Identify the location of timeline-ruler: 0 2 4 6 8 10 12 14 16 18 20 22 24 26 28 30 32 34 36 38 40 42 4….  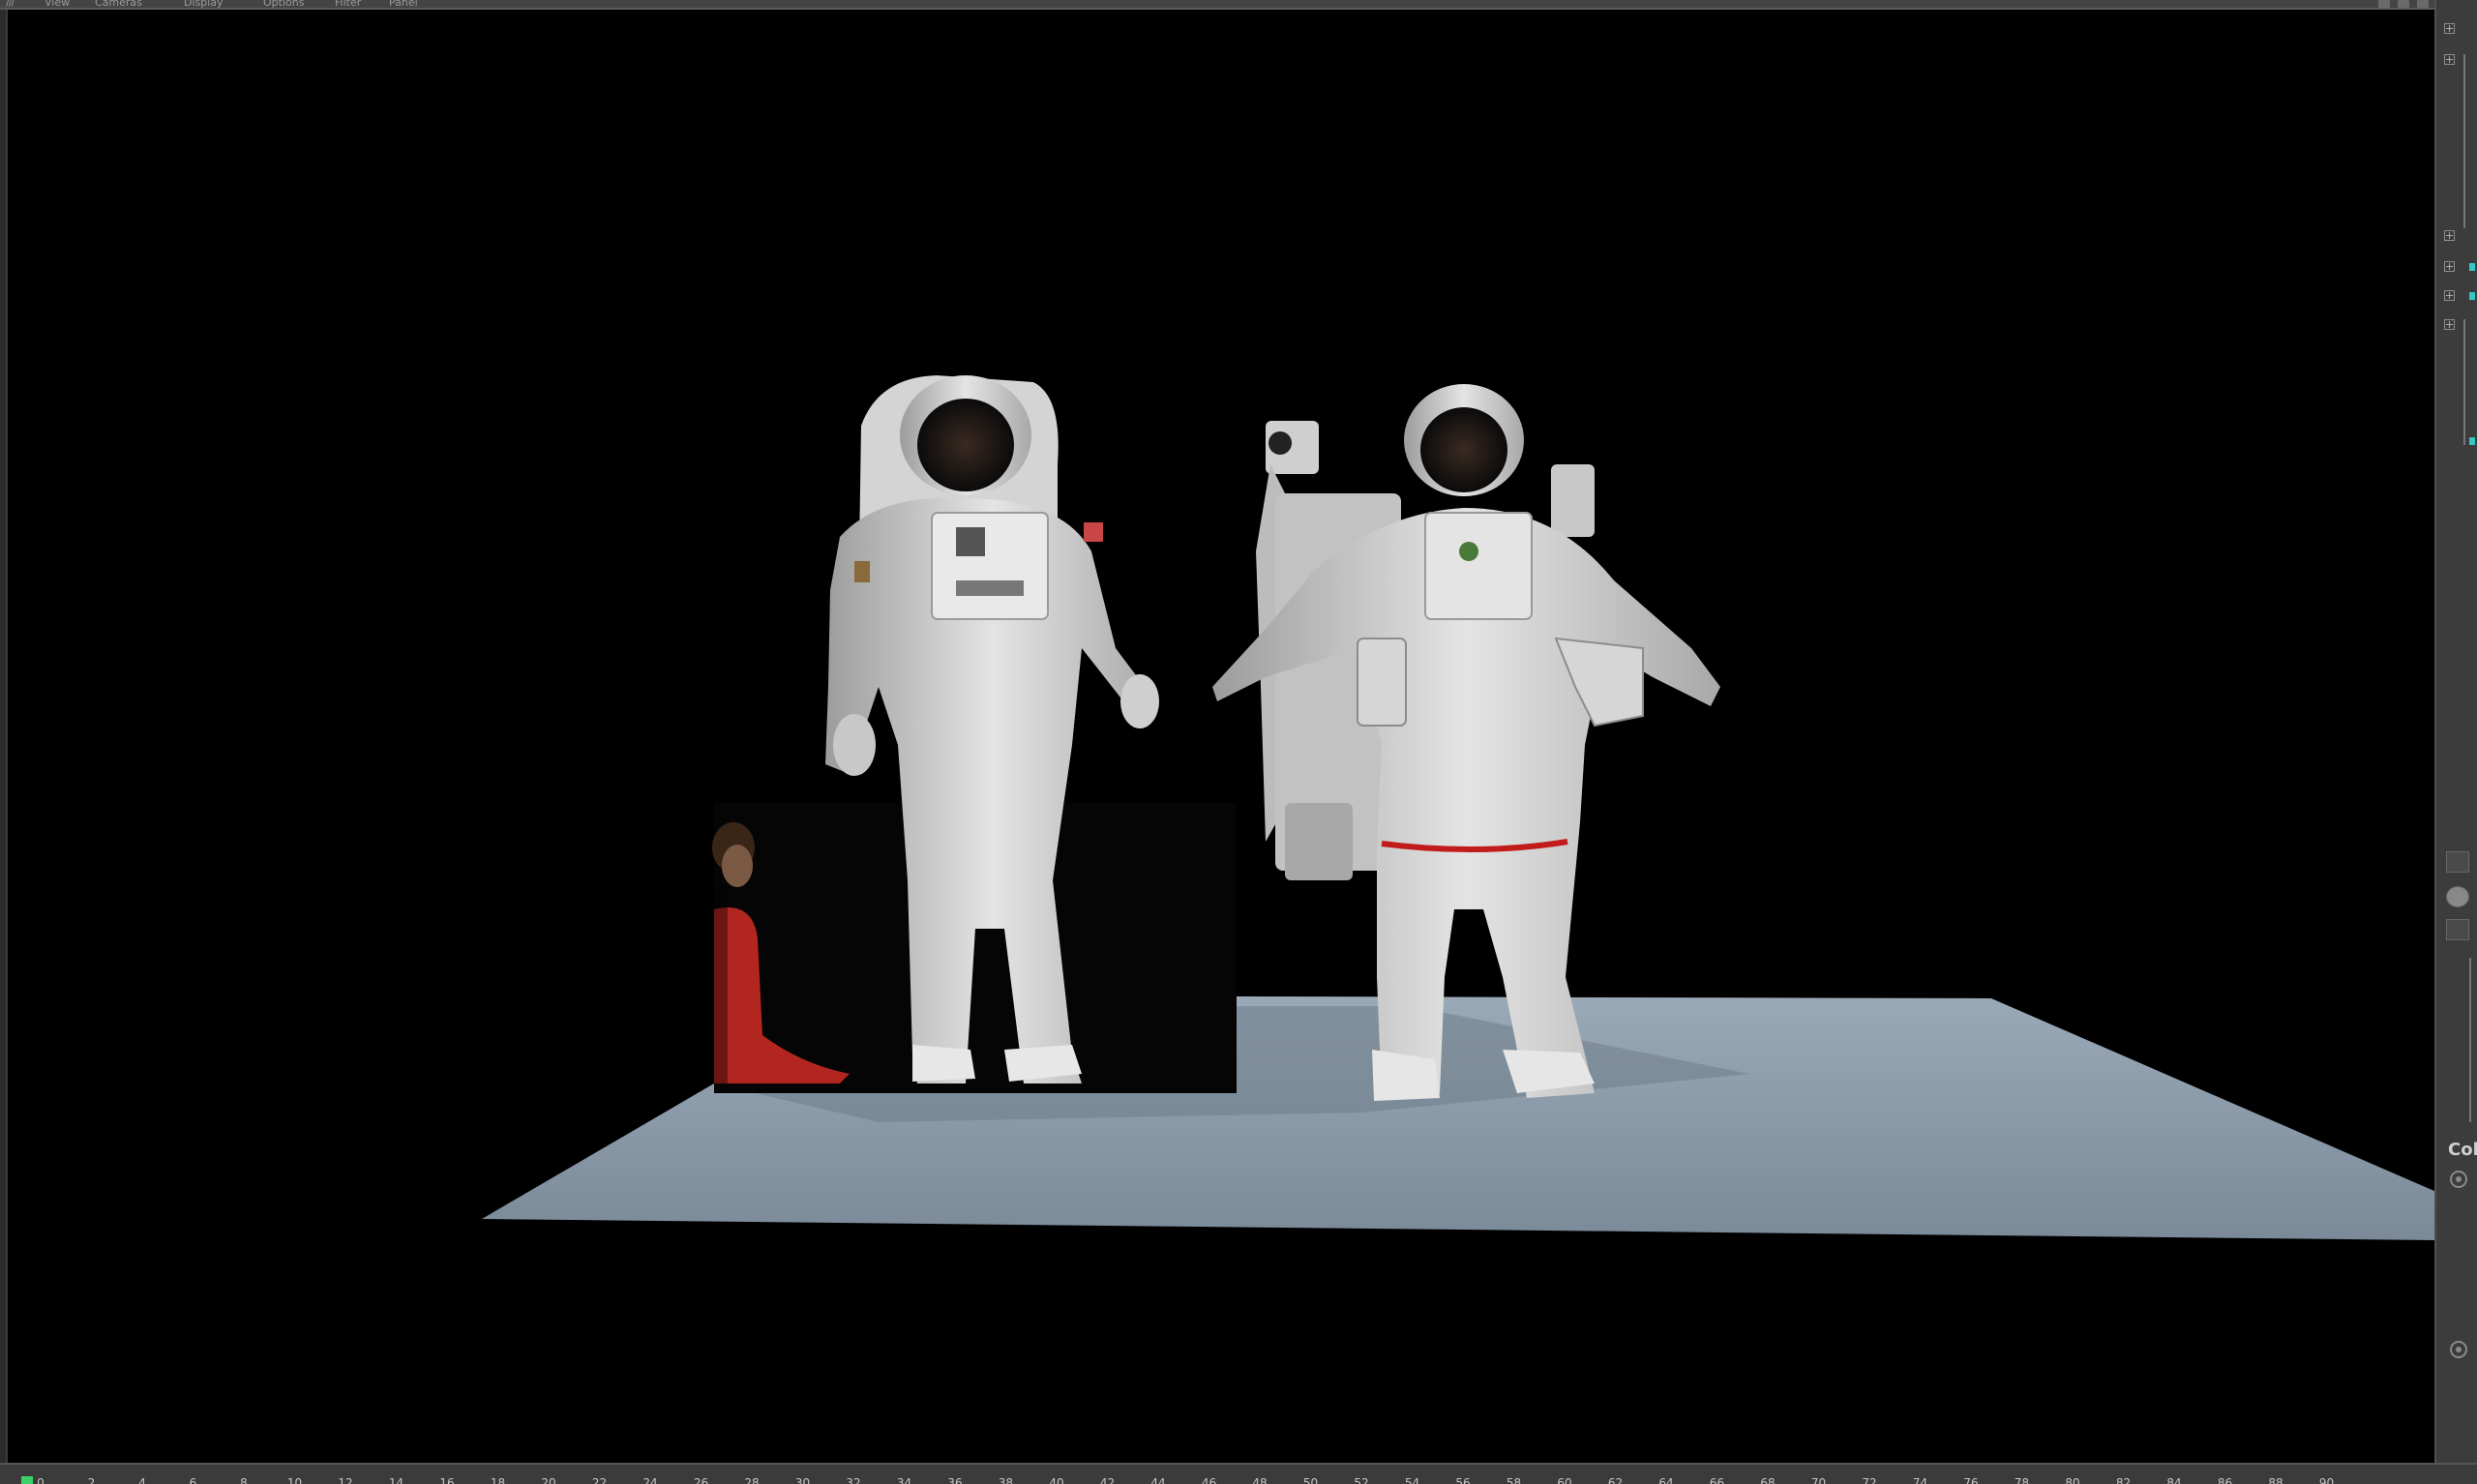
(1238, 1473).